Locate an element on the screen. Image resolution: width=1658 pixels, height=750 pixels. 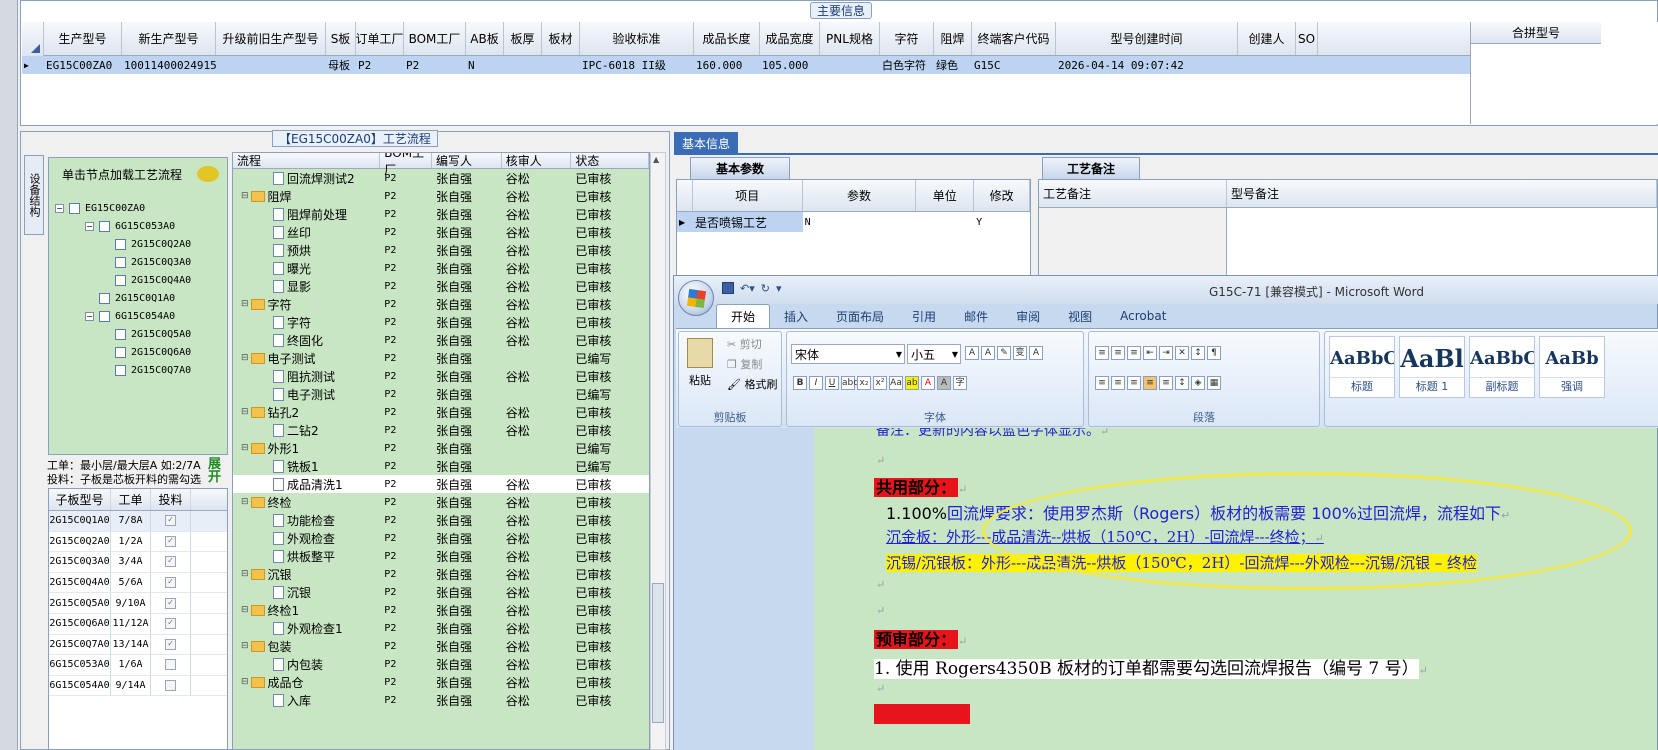
grid-cell: 母板 is located at coordinates (341, 65).